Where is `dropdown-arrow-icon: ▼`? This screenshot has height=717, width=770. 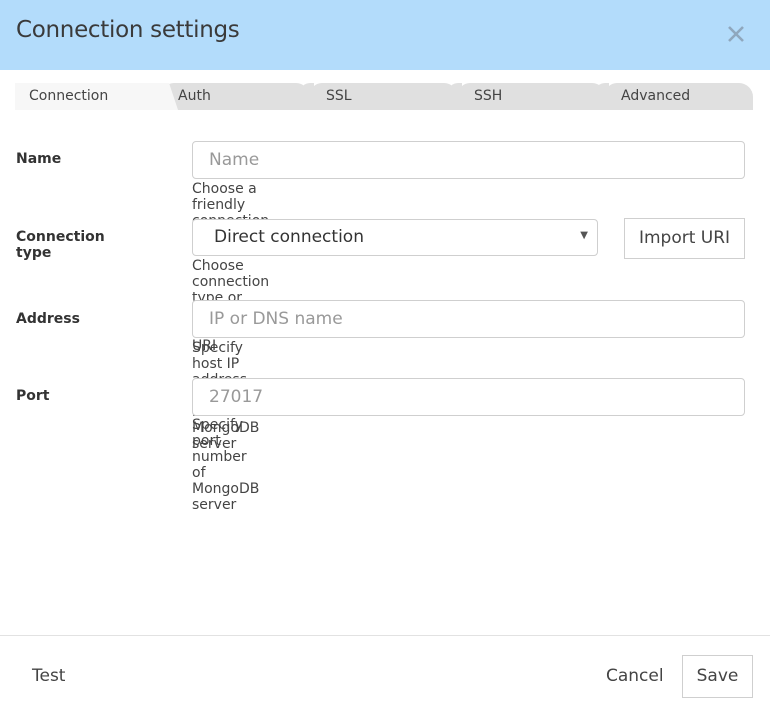 dropdown-arrow-icon: ▼ is located at coordinates (584, 235).